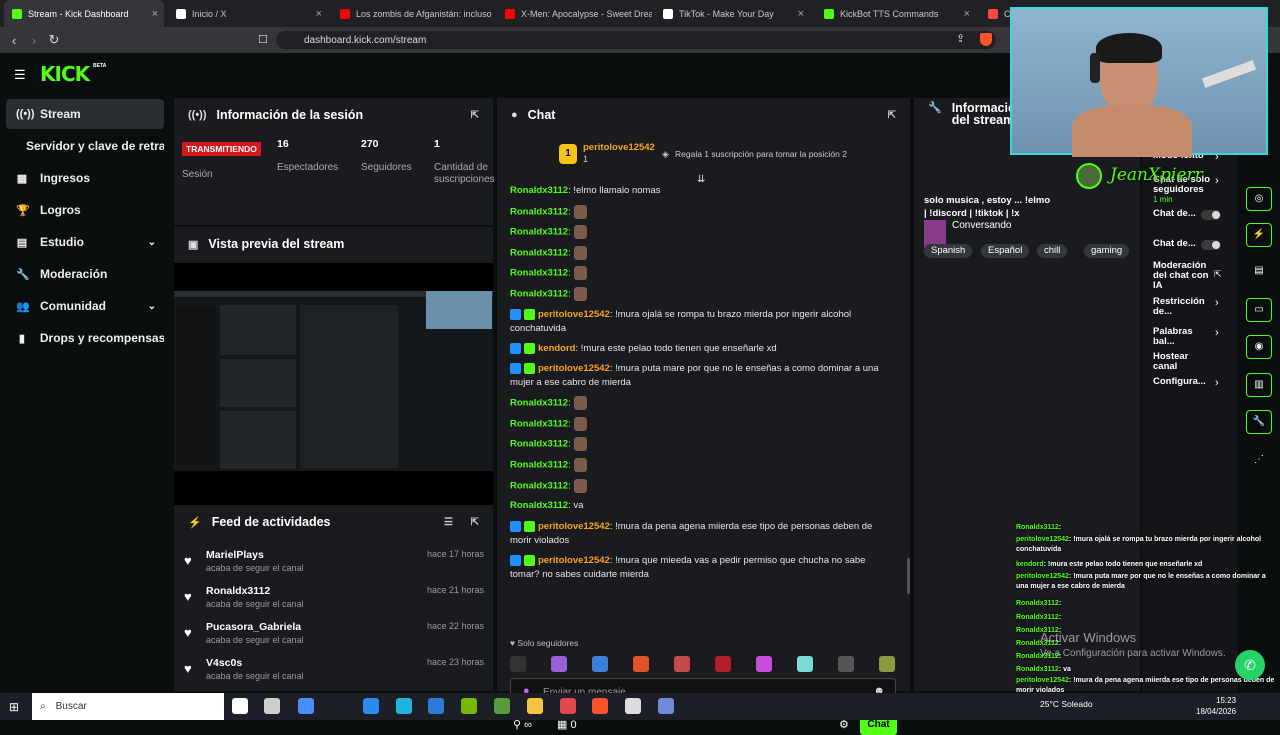  What do you see at coordinates (306, 706) in the screenshot?
I see `copilot-icon` at bounding box center [306, 706].